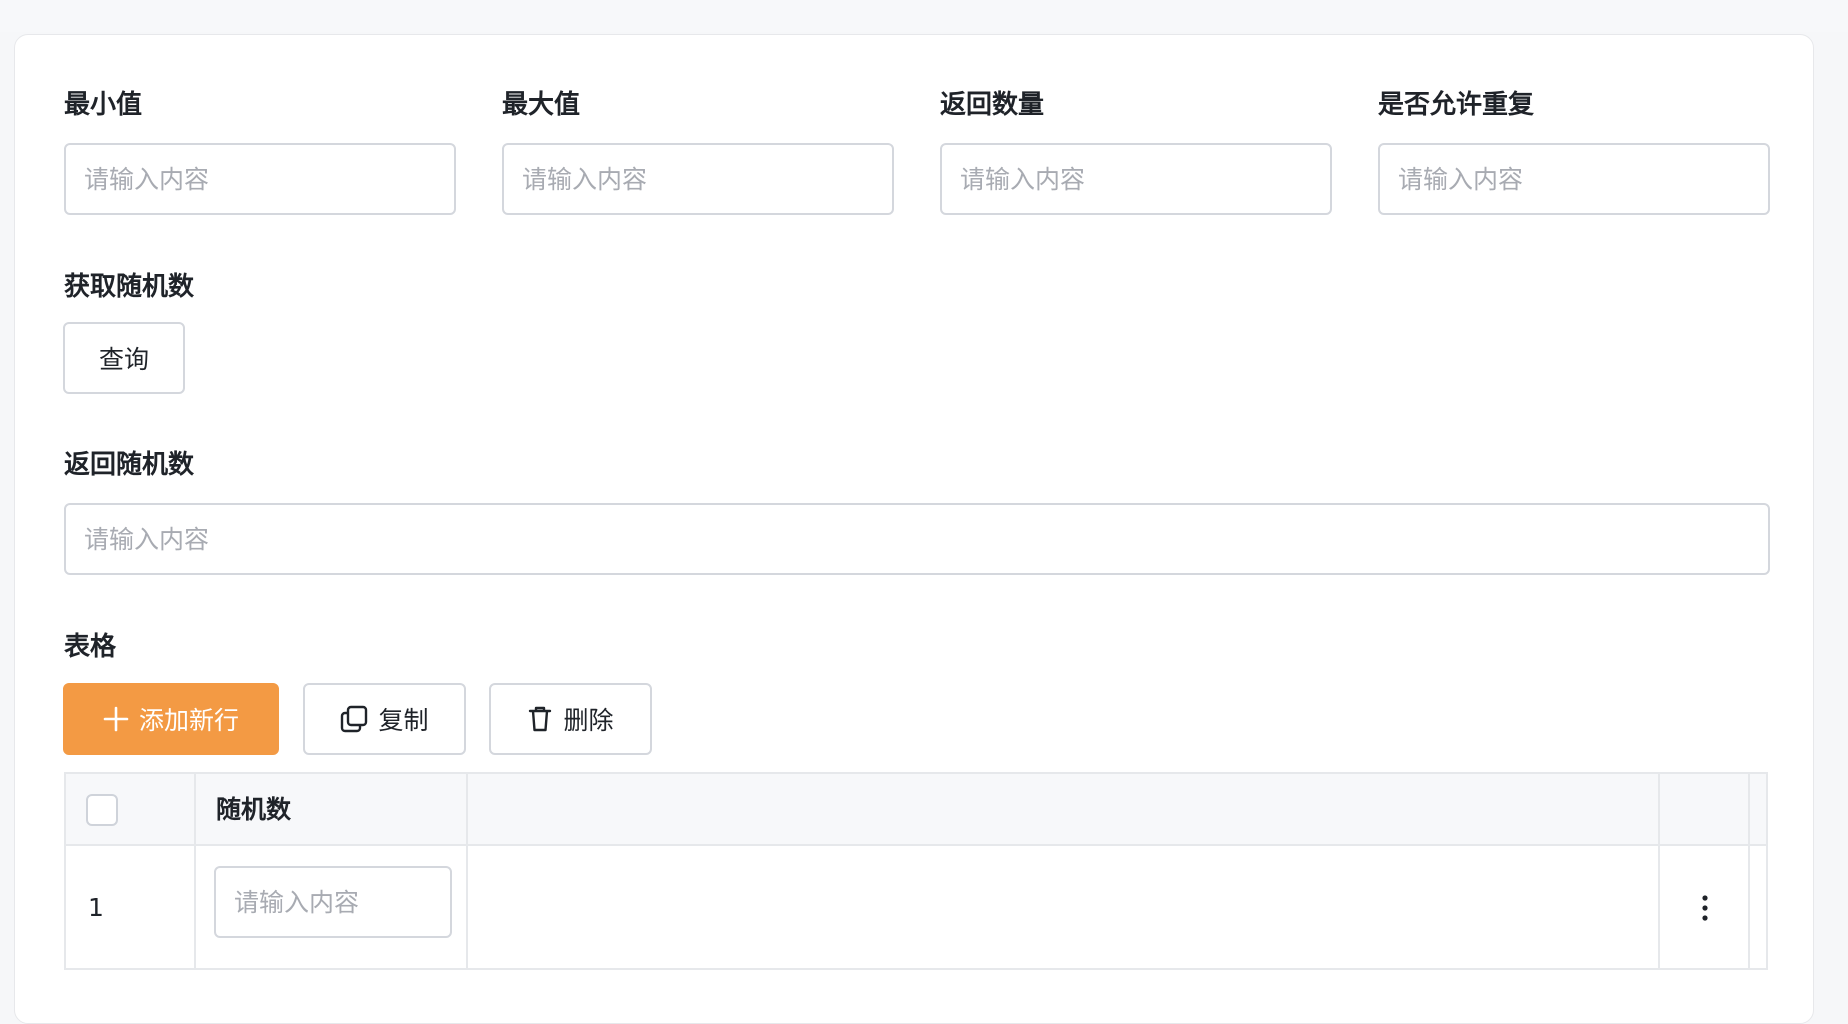 This screenshot has height=1024, width=1848. Describe the element at coordinates (403, 720) in the screenshot. I see `copy-label: 复制` at that location.